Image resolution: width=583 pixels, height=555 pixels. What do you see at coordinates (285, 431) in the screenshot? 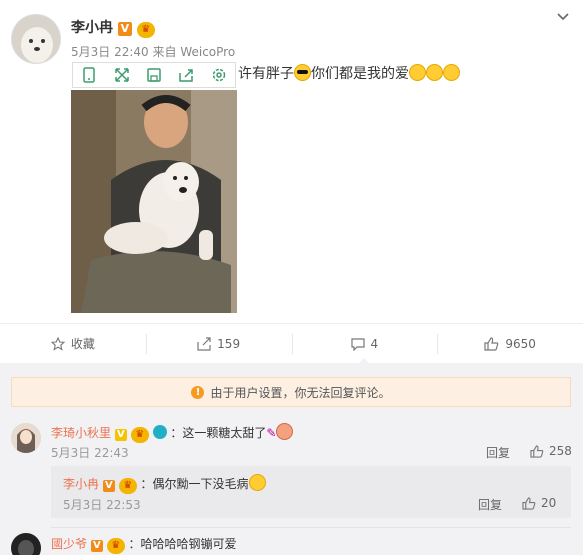
I see `face-emoji-icon` at bounding box center [285, 431].